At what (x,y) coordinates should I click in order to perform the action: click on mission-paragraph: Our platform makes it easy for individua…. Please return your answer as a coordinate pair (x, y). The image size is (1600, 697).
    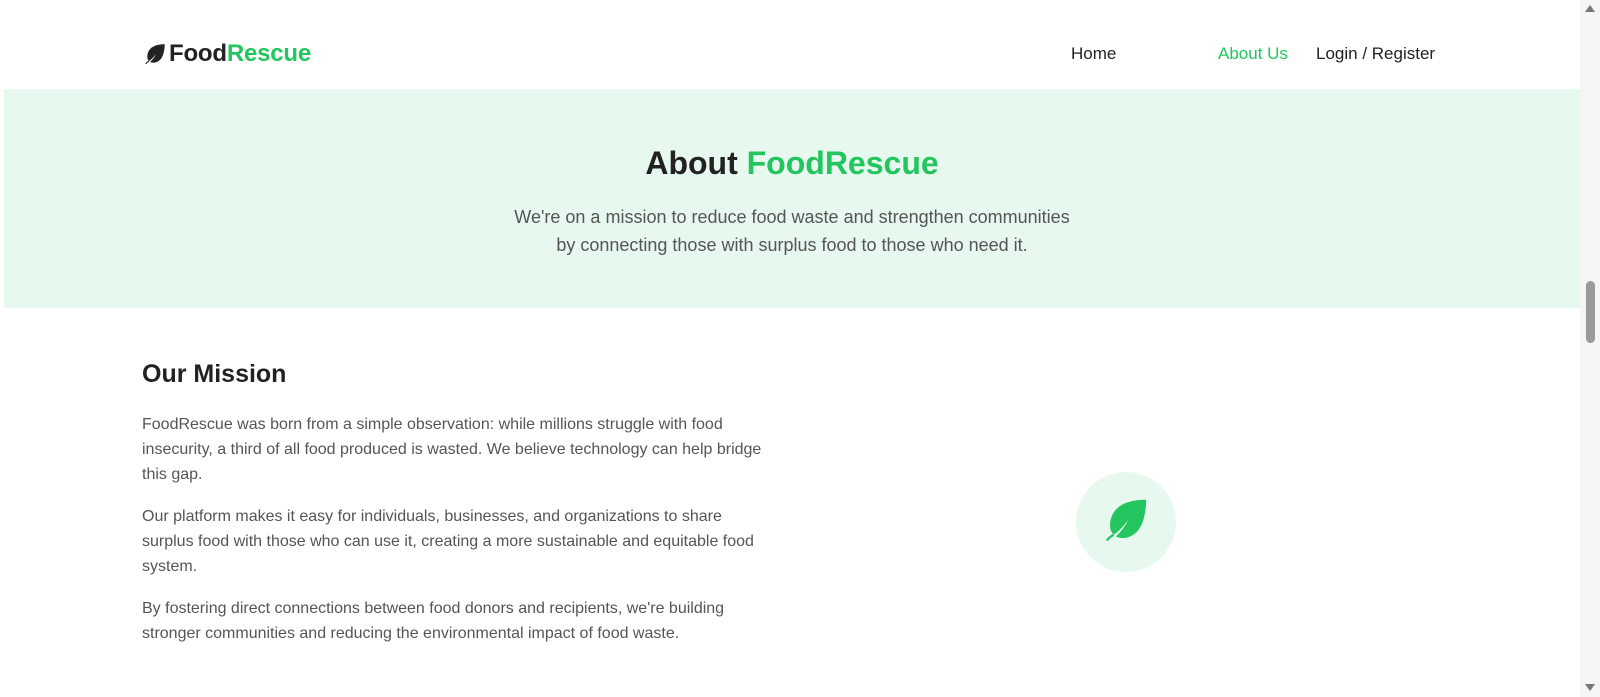
    Looking at the image, I should click on (448, 541).